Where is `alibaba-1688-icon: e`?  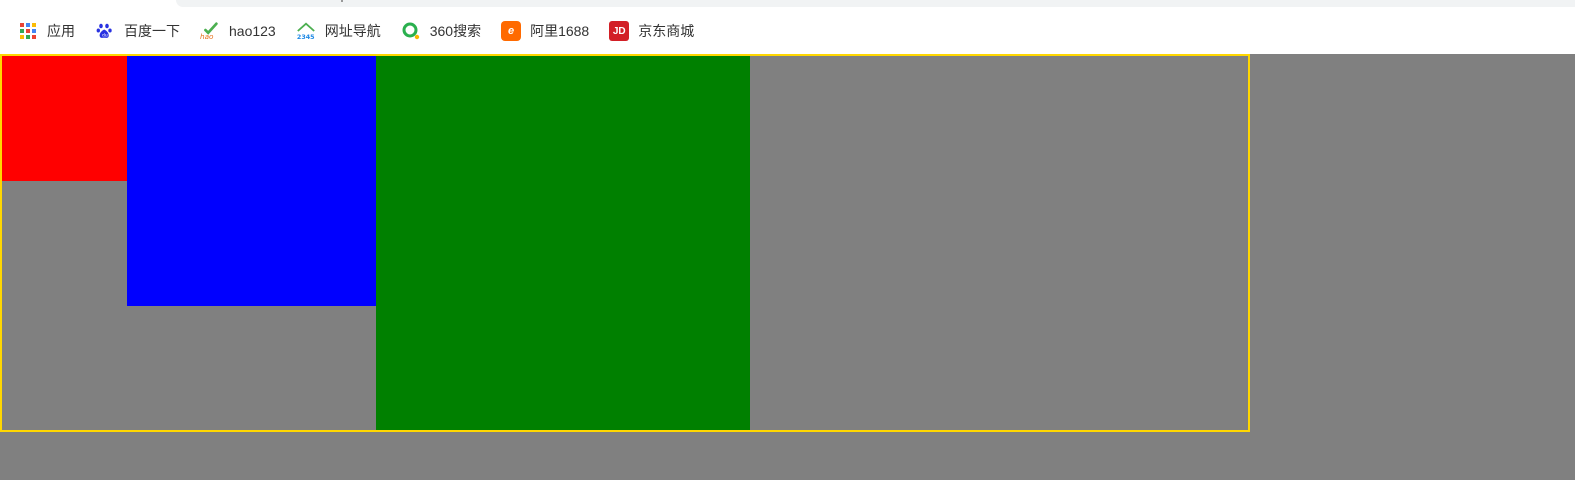
alibaba-1688-icon: e is located at coordinates (511, 31).